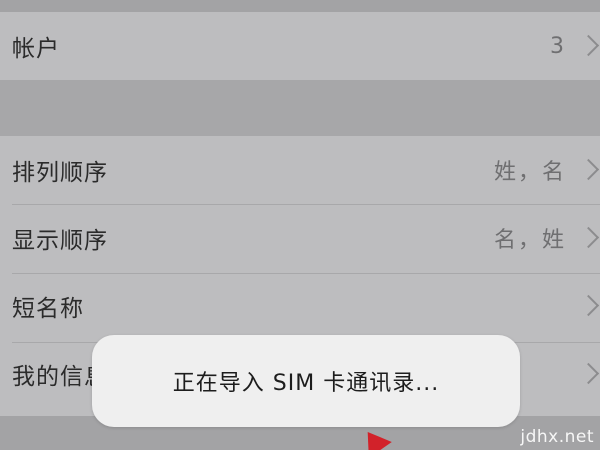 The image size is (600, 450). Describe the element at coordinates (300, 108) in the screenshot. I see `section-gap` at that location.